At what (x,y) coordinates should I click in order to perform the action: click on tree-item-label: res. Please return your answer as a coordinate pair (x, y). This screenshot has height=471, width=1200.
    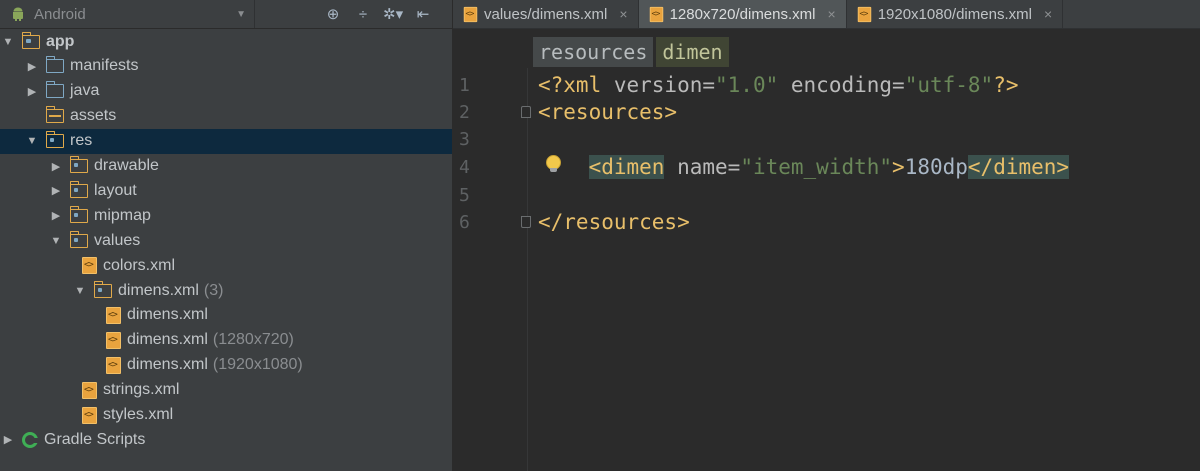
    Looking at the image, I should click on (81, 141).